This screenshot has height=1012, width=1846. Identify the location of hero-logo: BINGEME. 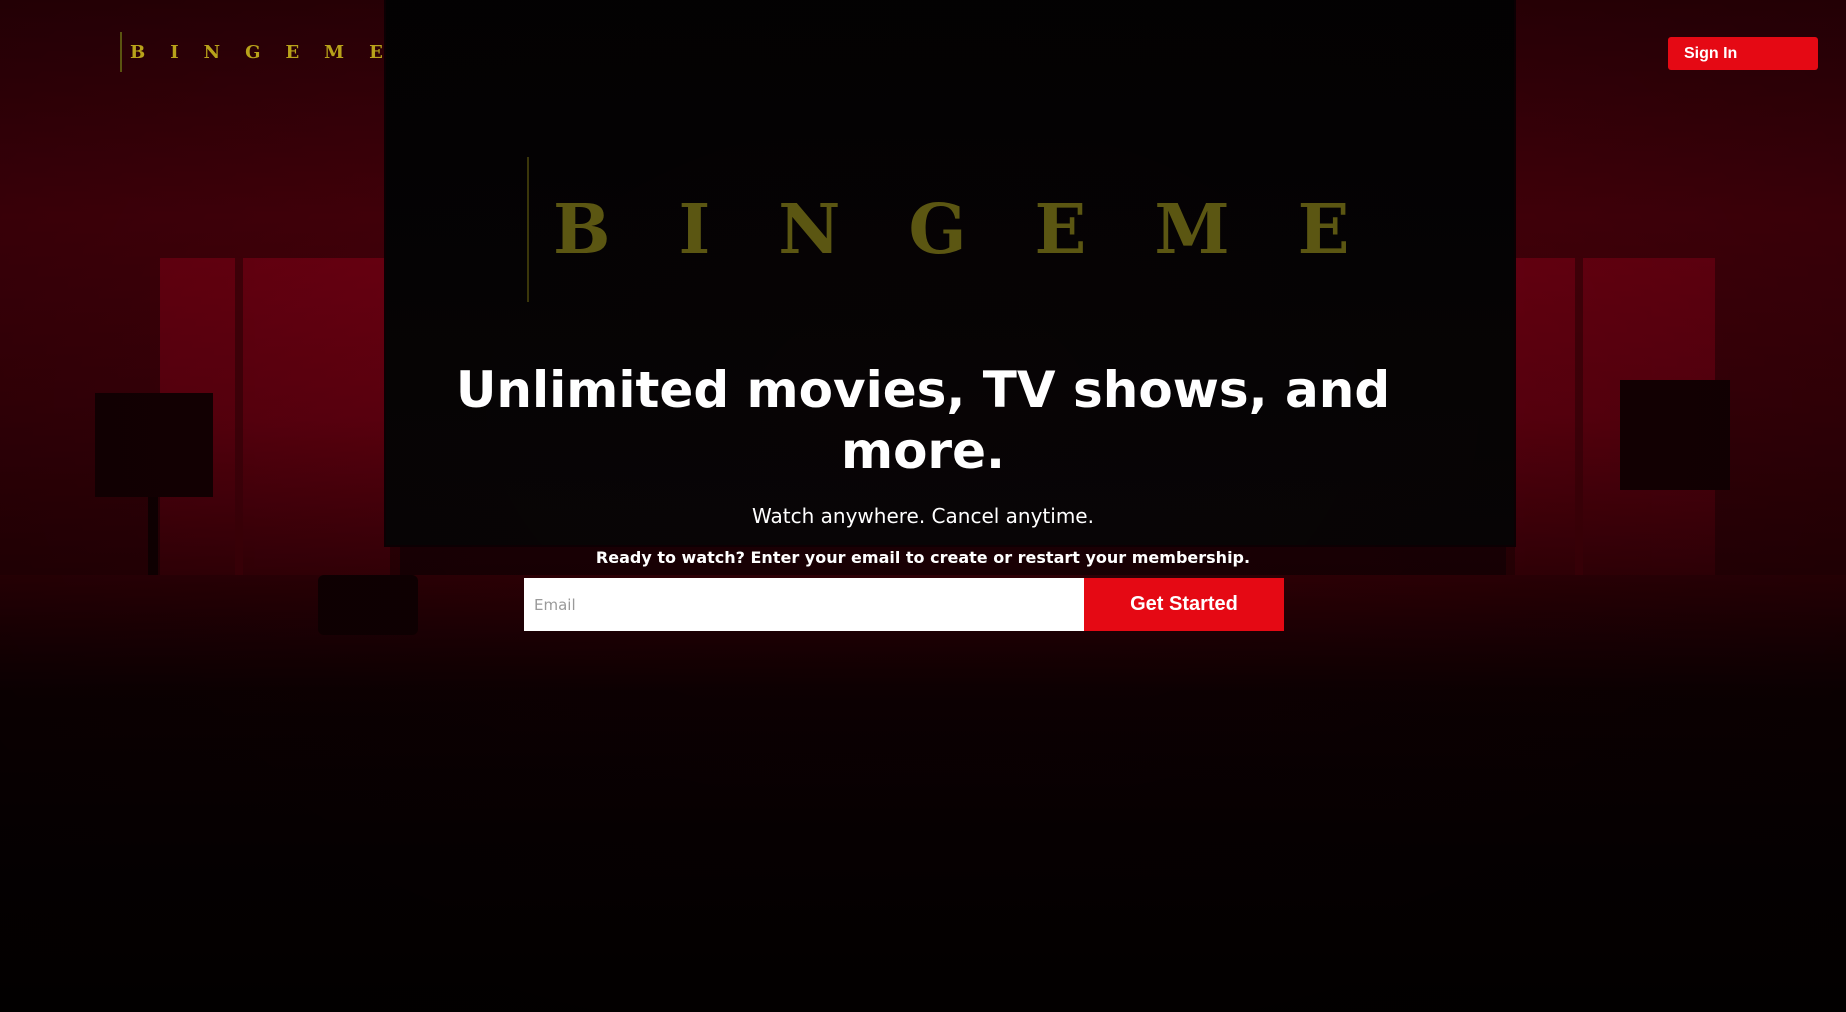
(972, 229).